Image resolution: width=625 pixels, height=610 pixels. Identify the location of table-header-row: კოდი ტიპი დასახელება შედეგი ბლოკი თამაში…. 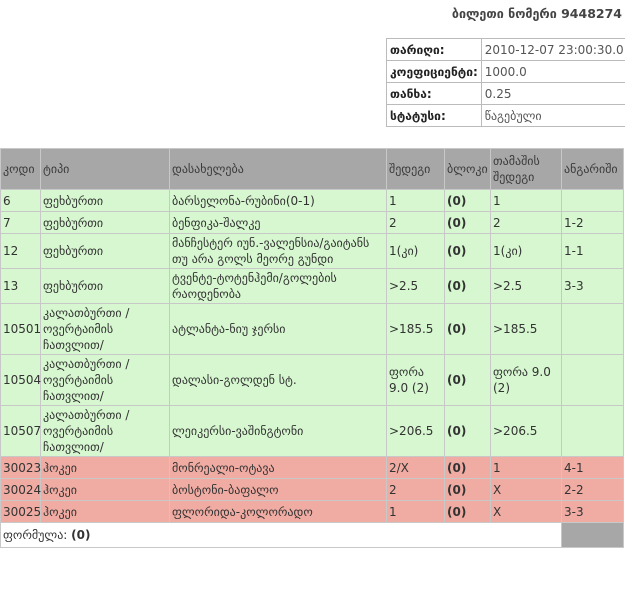
(312, 169).